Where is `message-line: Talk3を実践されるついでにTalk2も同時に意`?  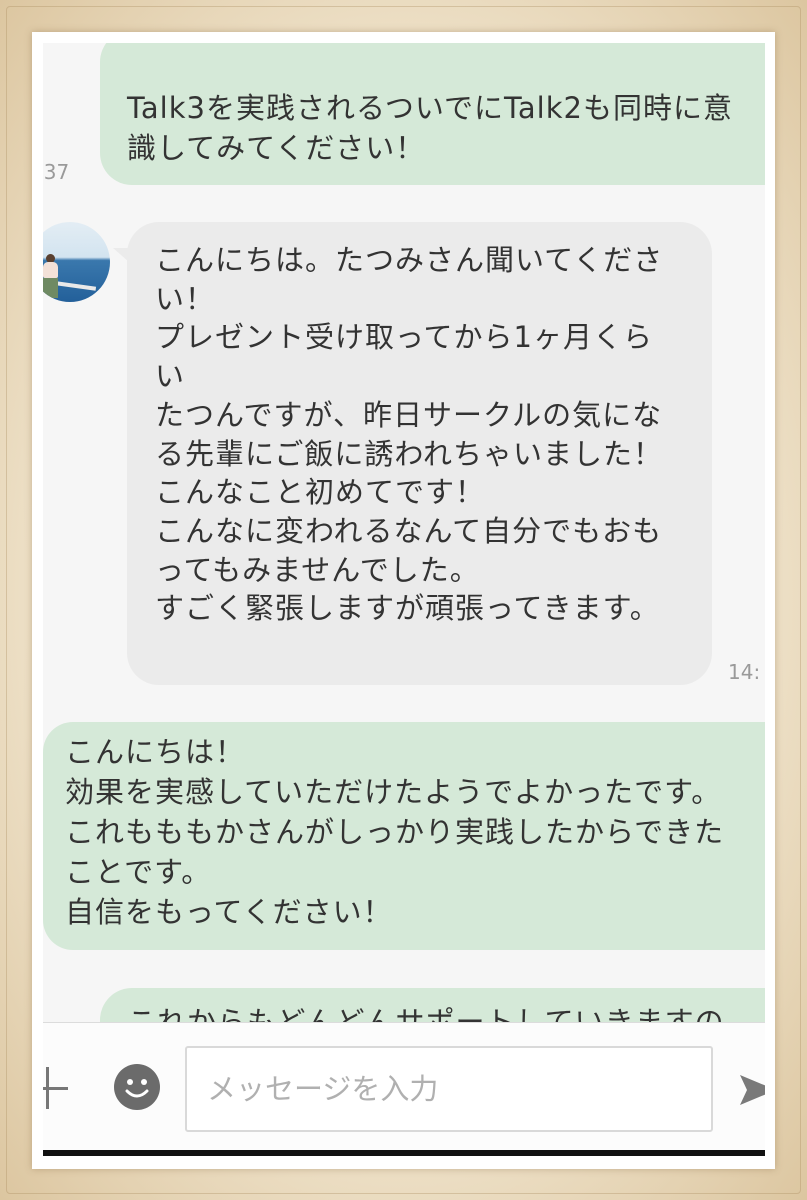 message-line: Talk3を実践されるついでにTalk2も同時に意 is located at coordinates (430, 108).